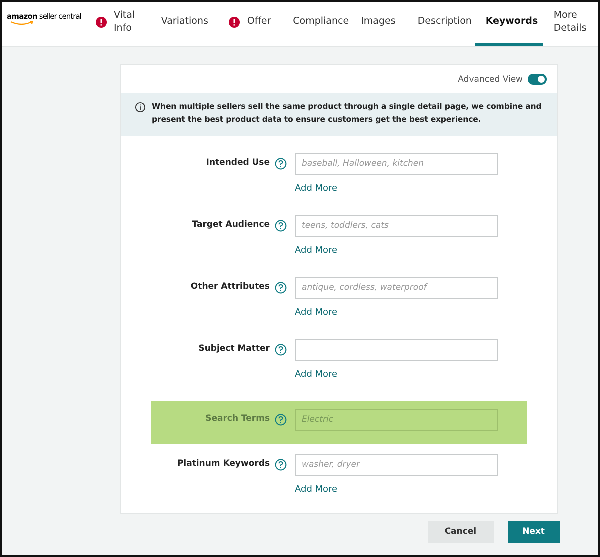 The height and width of the screenshot is (557, 600). What do you see at coordinates (570, 24) in the screenshot?
I see `nav-tab: More Details` at bounding box center [570, 24].